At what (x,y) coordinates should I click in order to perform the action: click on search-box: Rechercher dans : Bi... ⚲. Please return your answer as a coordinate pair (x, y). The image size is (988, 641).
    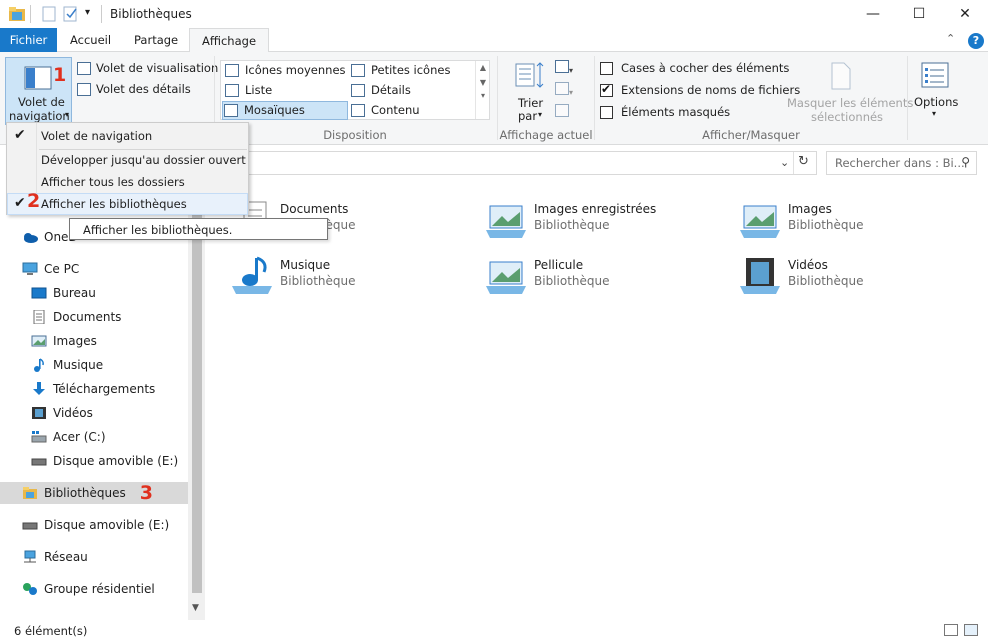
    Looking at the image, I should click on (901, 163).